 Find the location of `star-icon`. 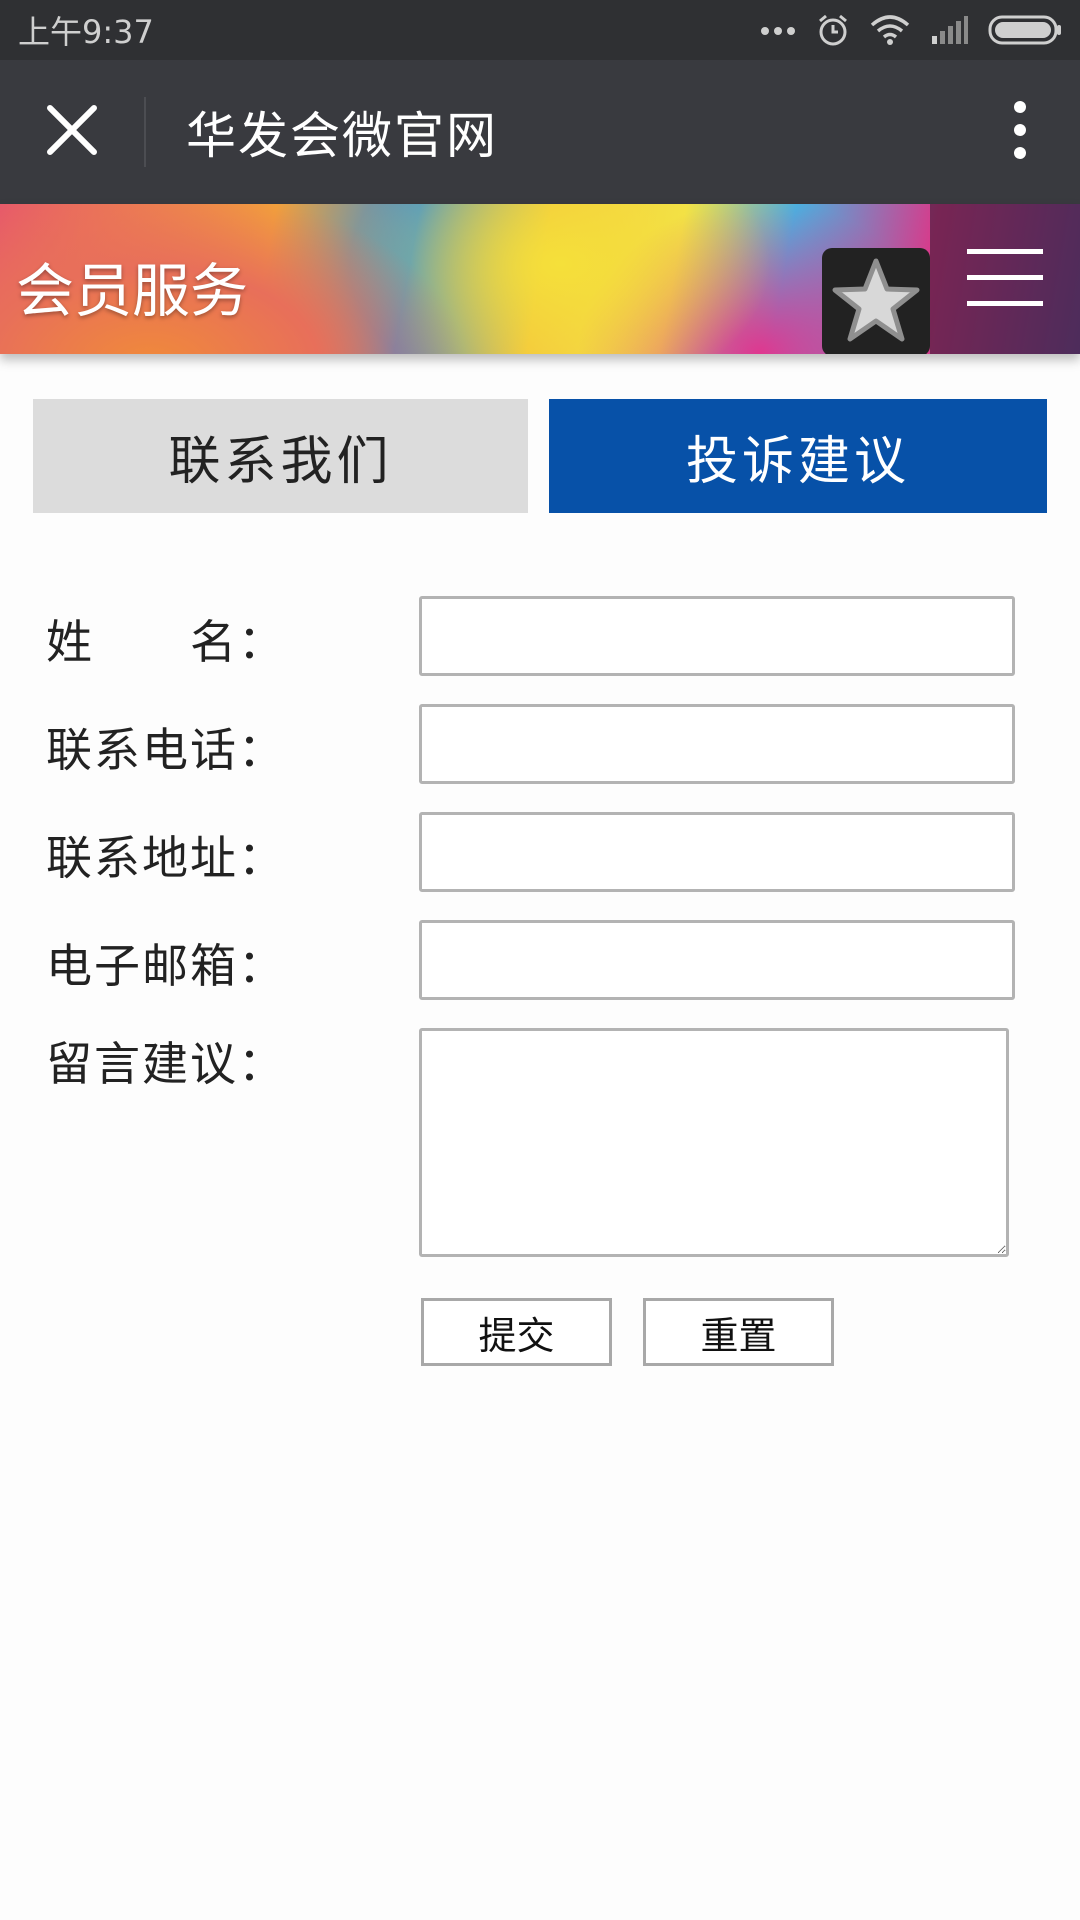

star-icon is located at coordinates (876, 302).